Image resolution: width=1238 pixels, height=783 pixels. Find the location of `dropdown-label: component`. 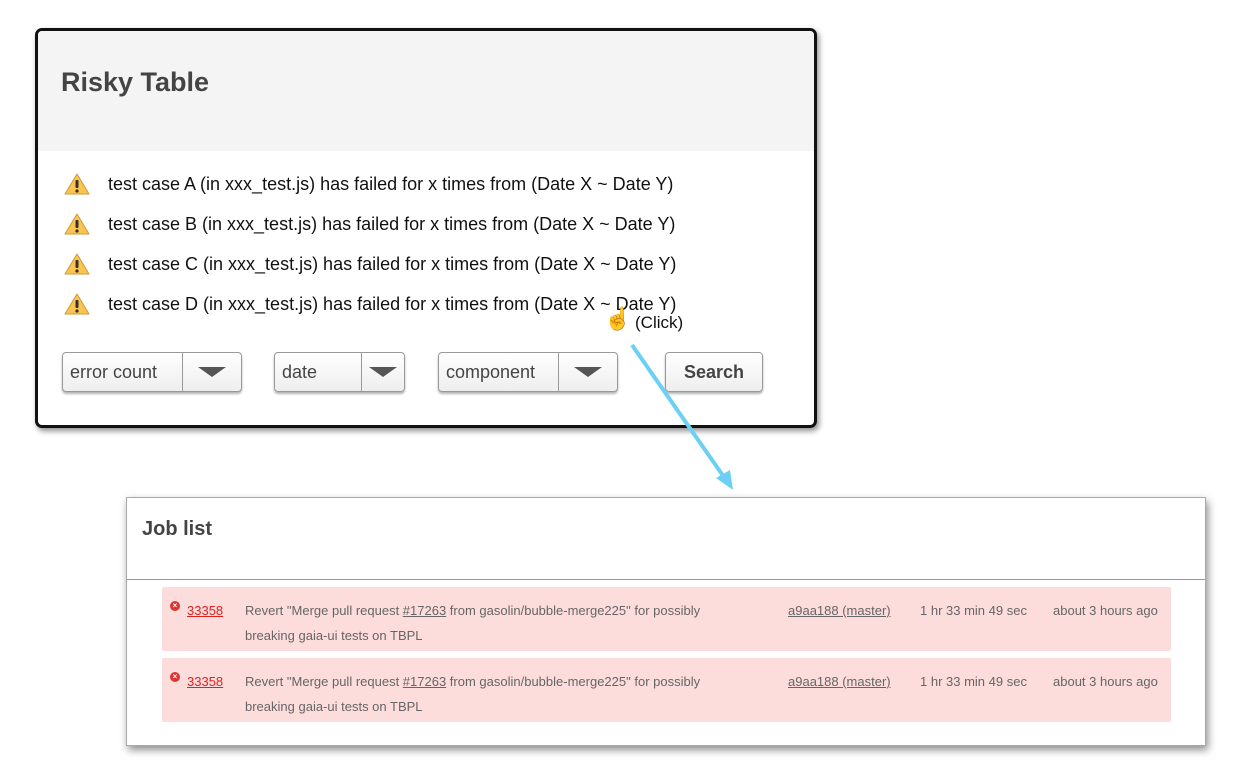

dropdown-label: component is located at coordinates (491, 371).